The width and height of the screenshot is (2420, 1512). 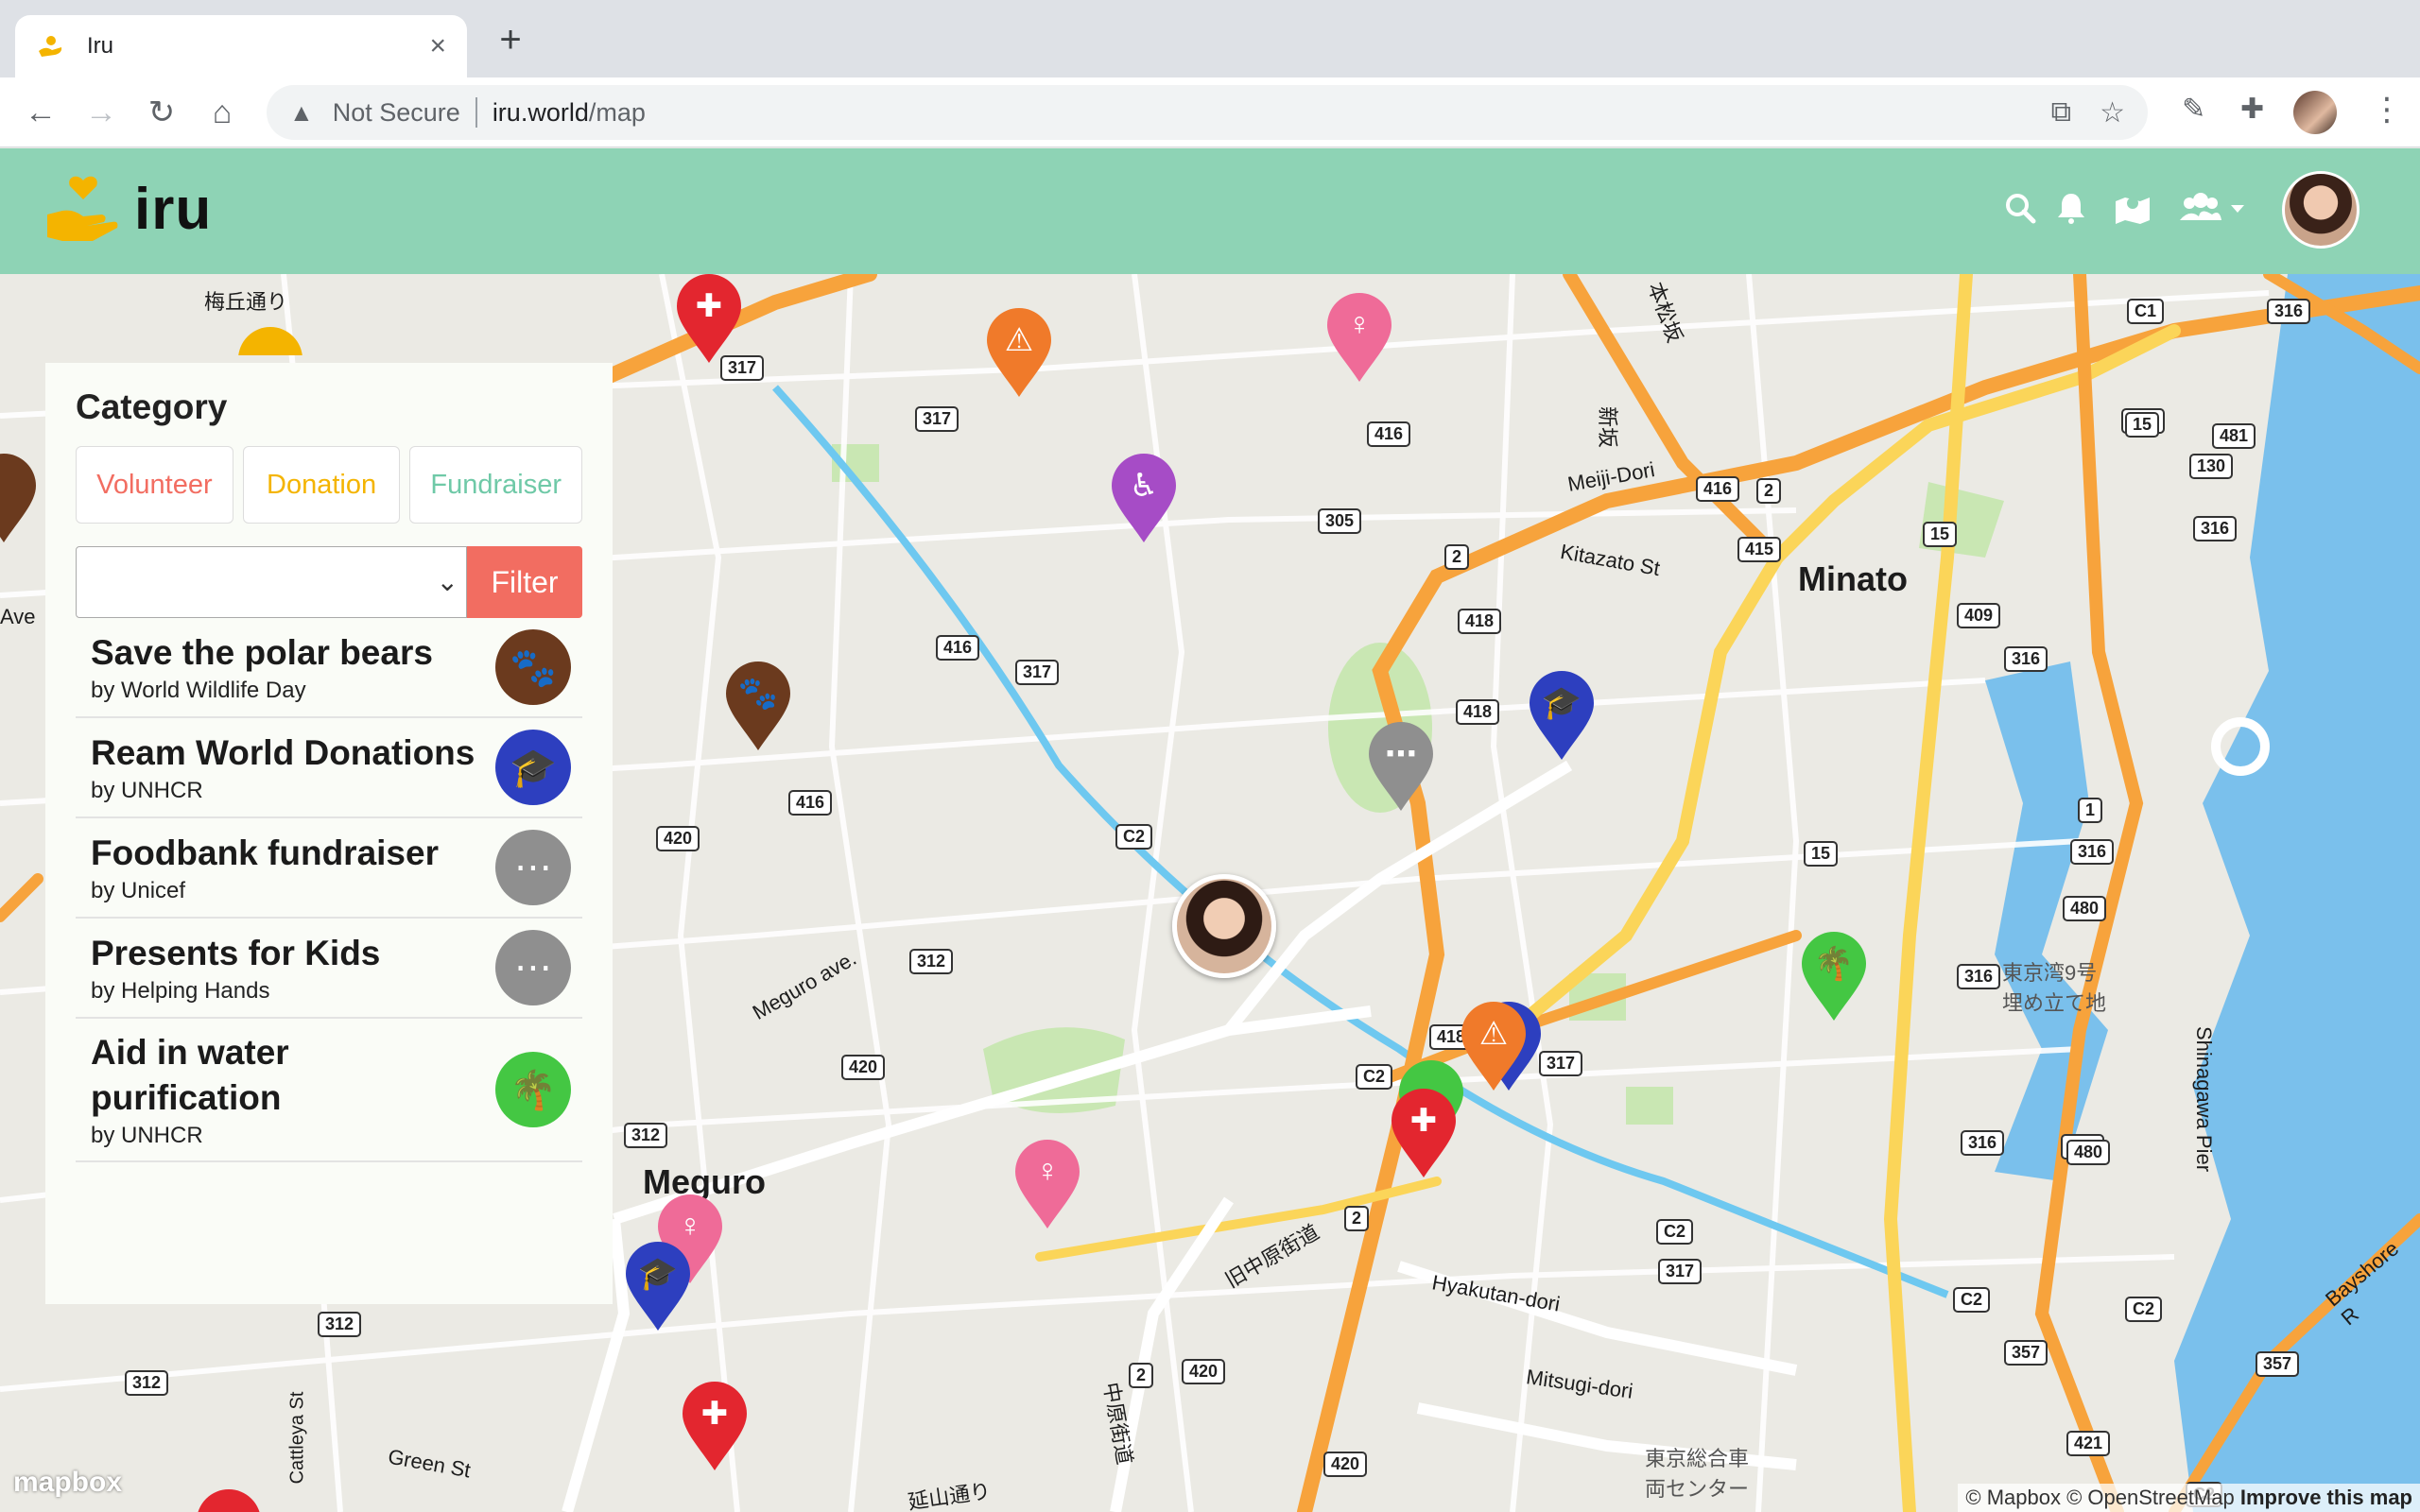 What do you see at coordinates (18, 616) in the screenshot?
I see `street-label: Ave` at bounding box center [18, 616].